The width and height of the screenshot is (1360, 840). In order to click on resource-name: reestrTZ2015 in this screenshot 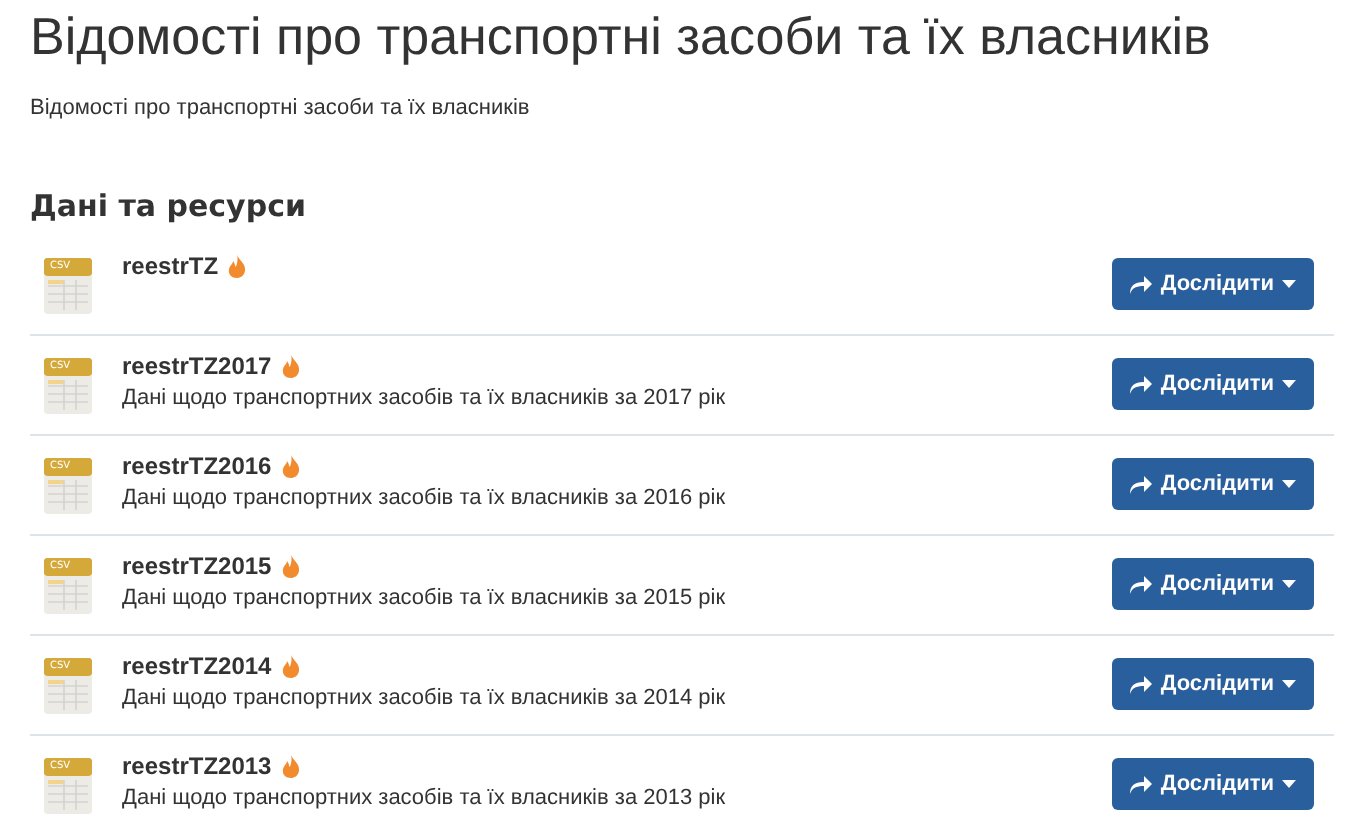, I will do `click(197, 566)`.